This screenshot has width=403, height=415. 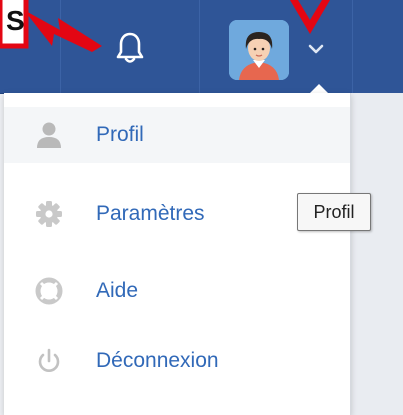 What do you see at coordinates (150, 213) in the screenshot?
I see `menu-item-label: Paramètres` at bounding box center [150, 213].